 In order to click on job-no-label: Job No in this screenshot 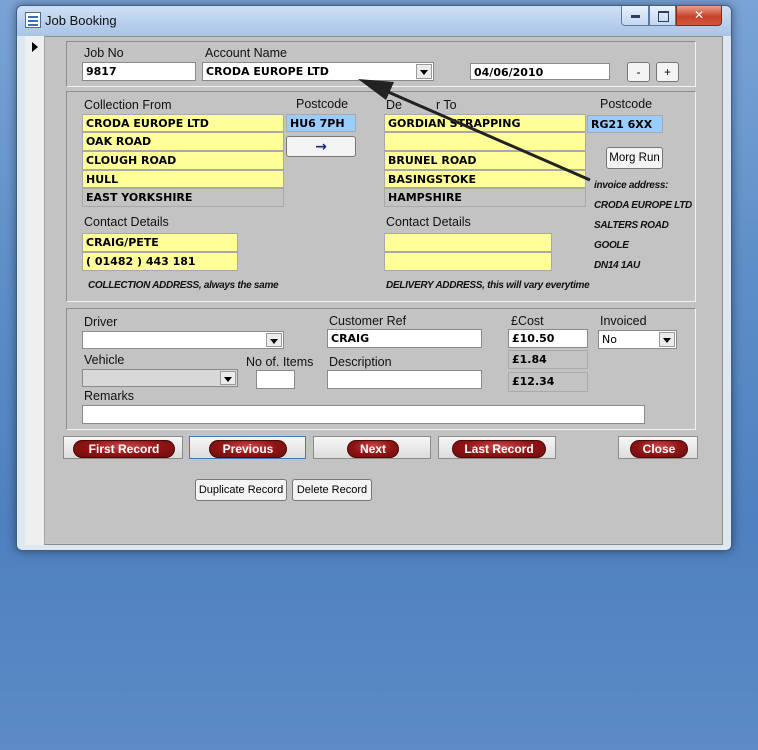, I will do `click(104, 53)`.